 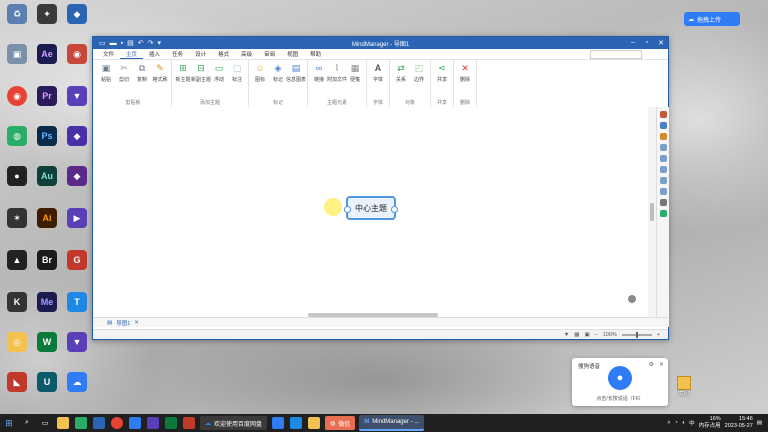 I want to click on copy-button: ⧉ 复制, so click(x=142, y=73).